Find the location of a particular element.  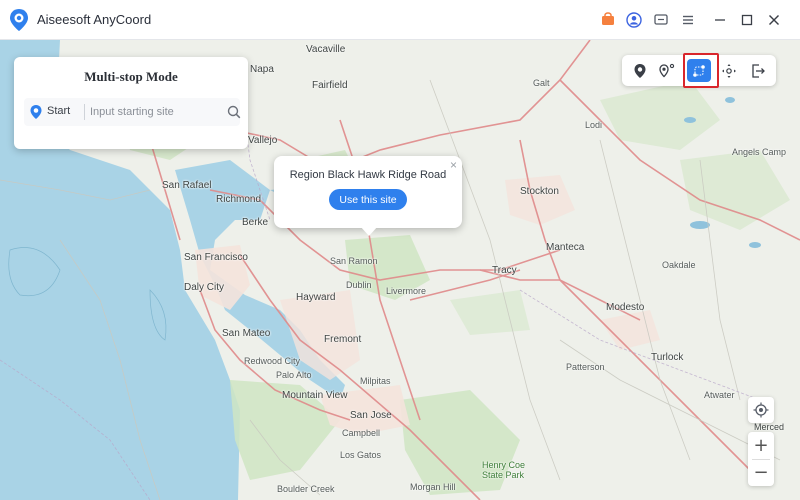

minimize-icon is located at coordinates (720, 20).